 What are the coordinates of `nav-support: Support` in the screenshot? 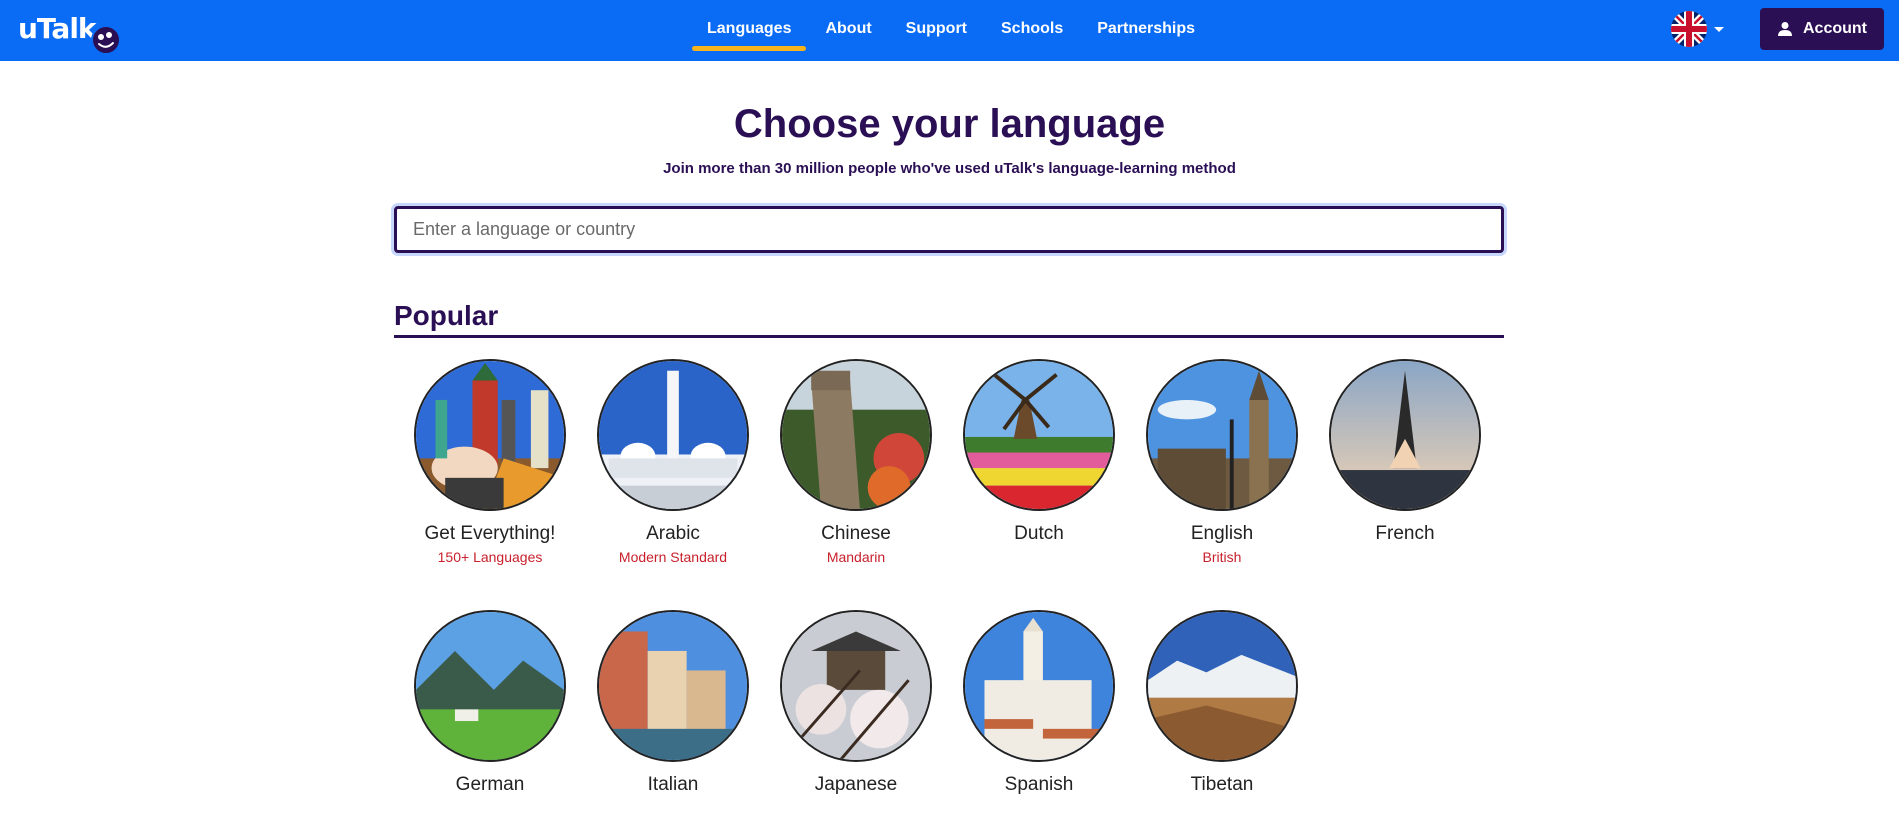 It's located at (936, 30).